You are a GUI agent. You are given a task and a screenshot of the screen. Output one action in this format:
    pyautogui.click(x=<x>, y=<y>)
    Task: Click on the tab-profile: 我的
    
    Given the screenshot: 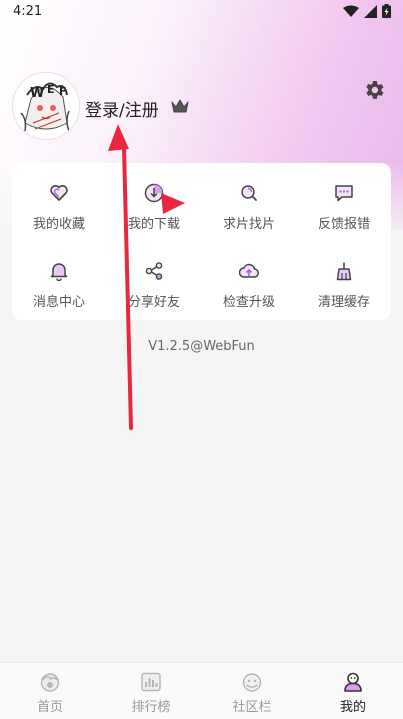 What is the action you would take?
    pyautogui.click(x=353, y=691)
    